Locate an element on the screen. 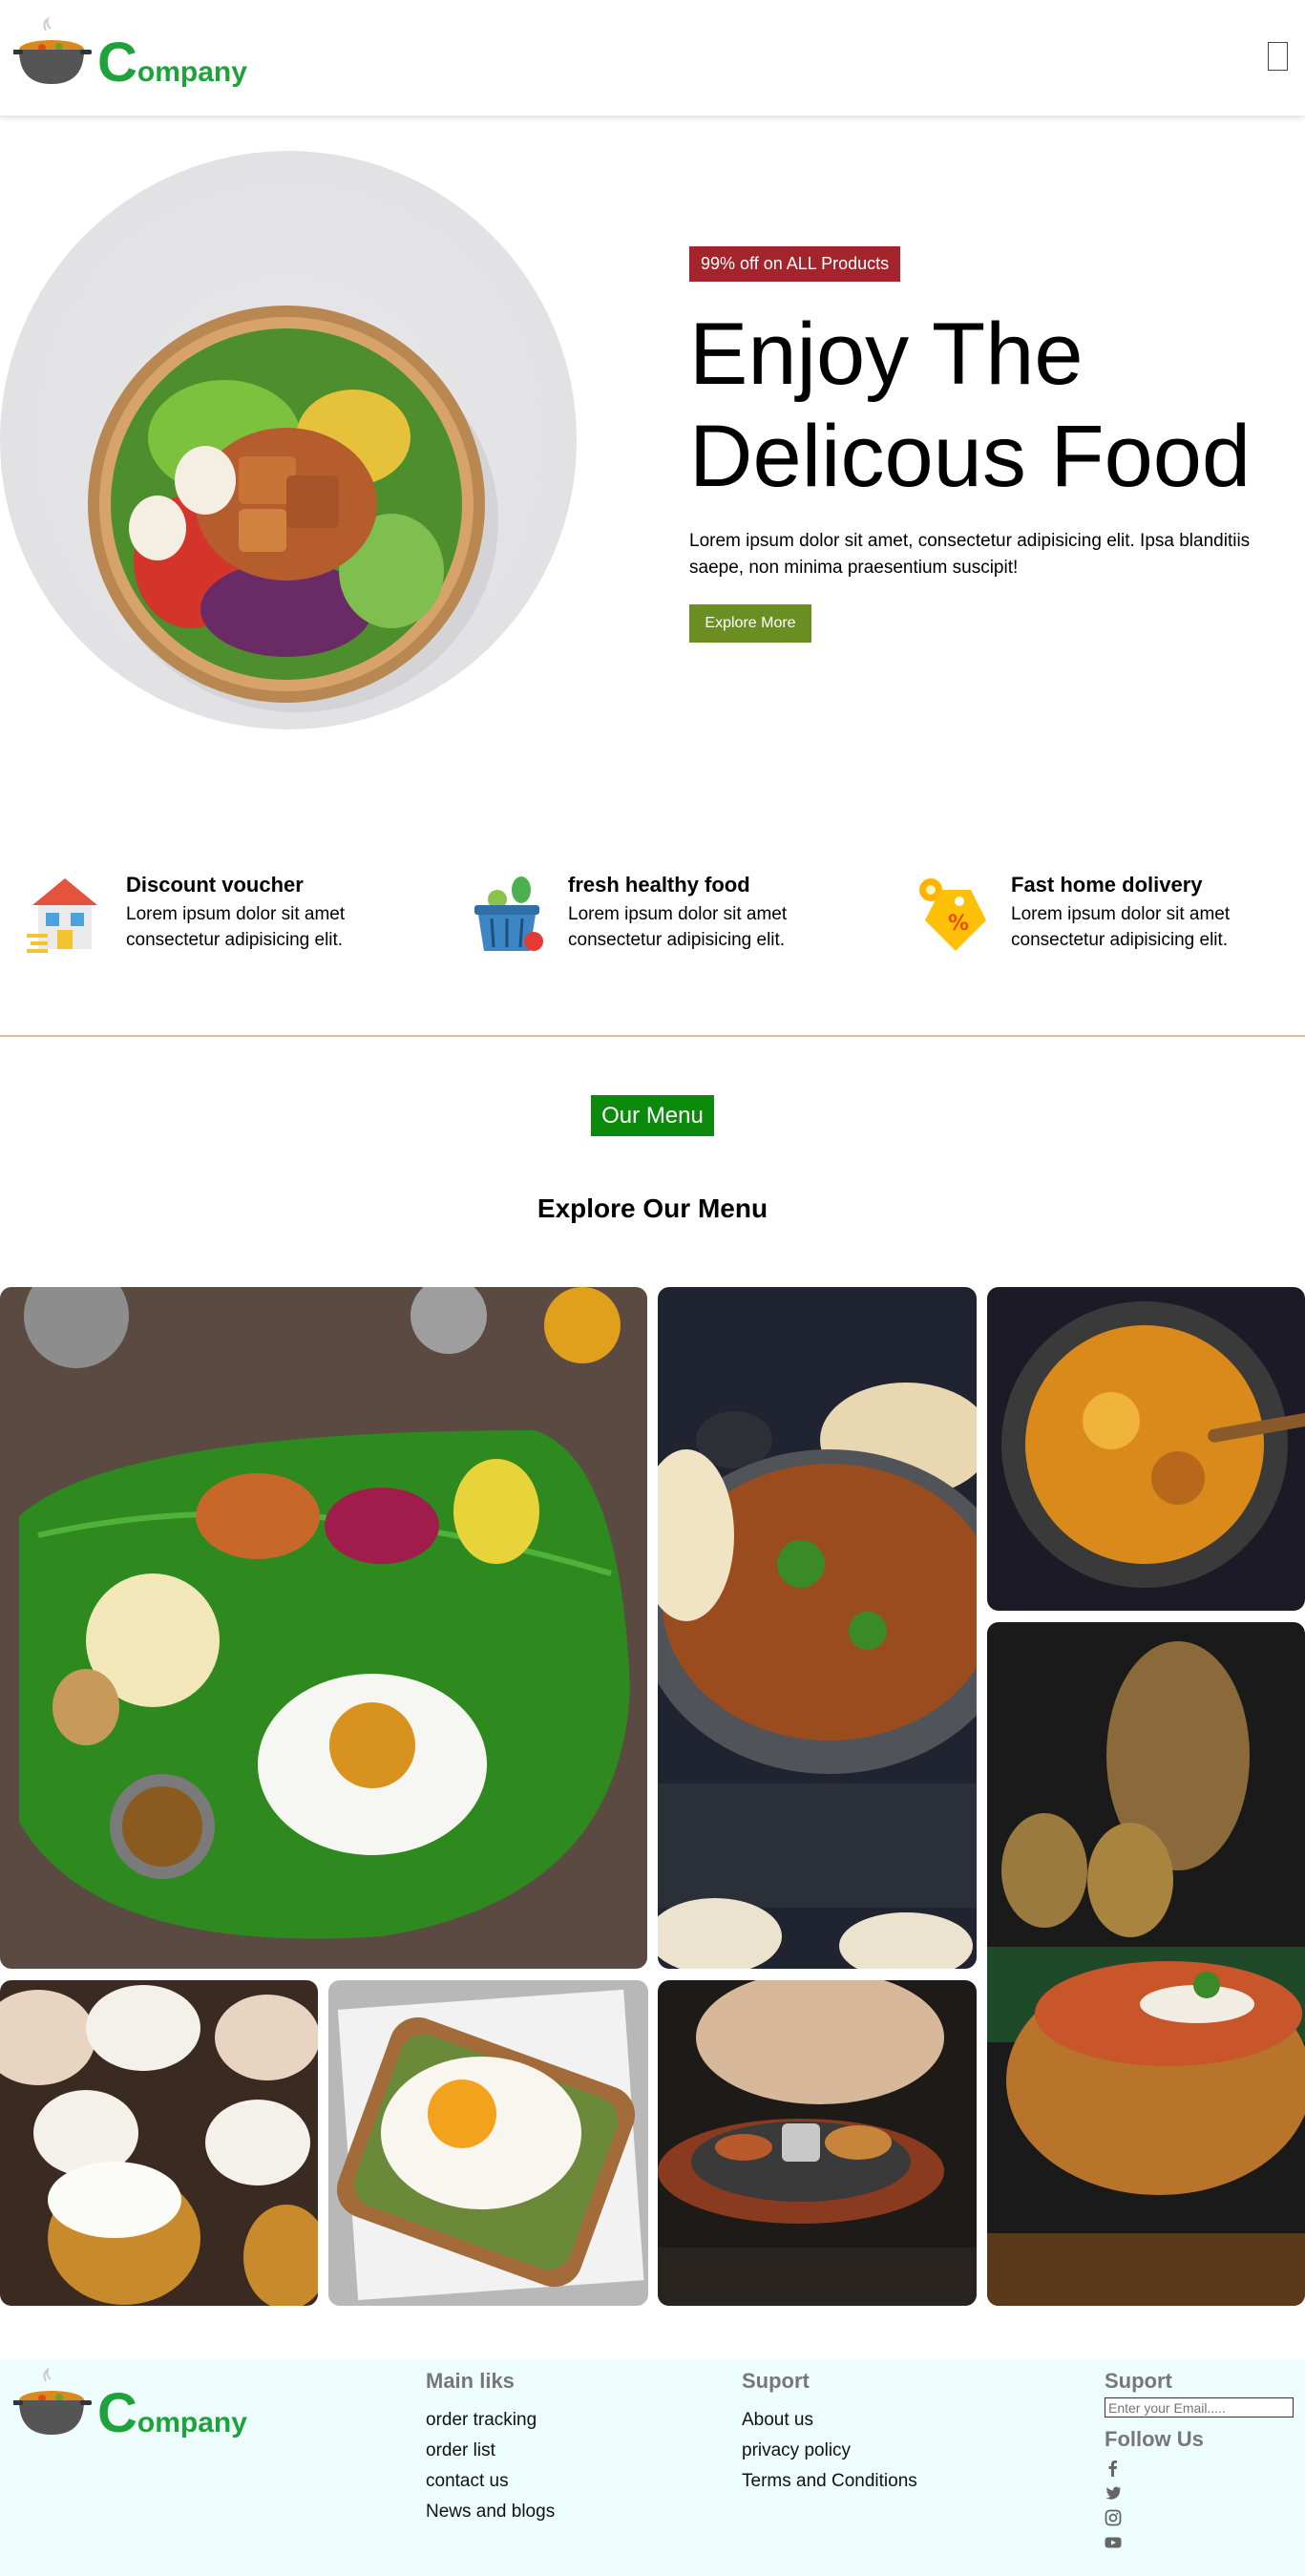 This screenshot has height=2576, width=1305. about-us-link: About us is located at coordinates (830, 2420).